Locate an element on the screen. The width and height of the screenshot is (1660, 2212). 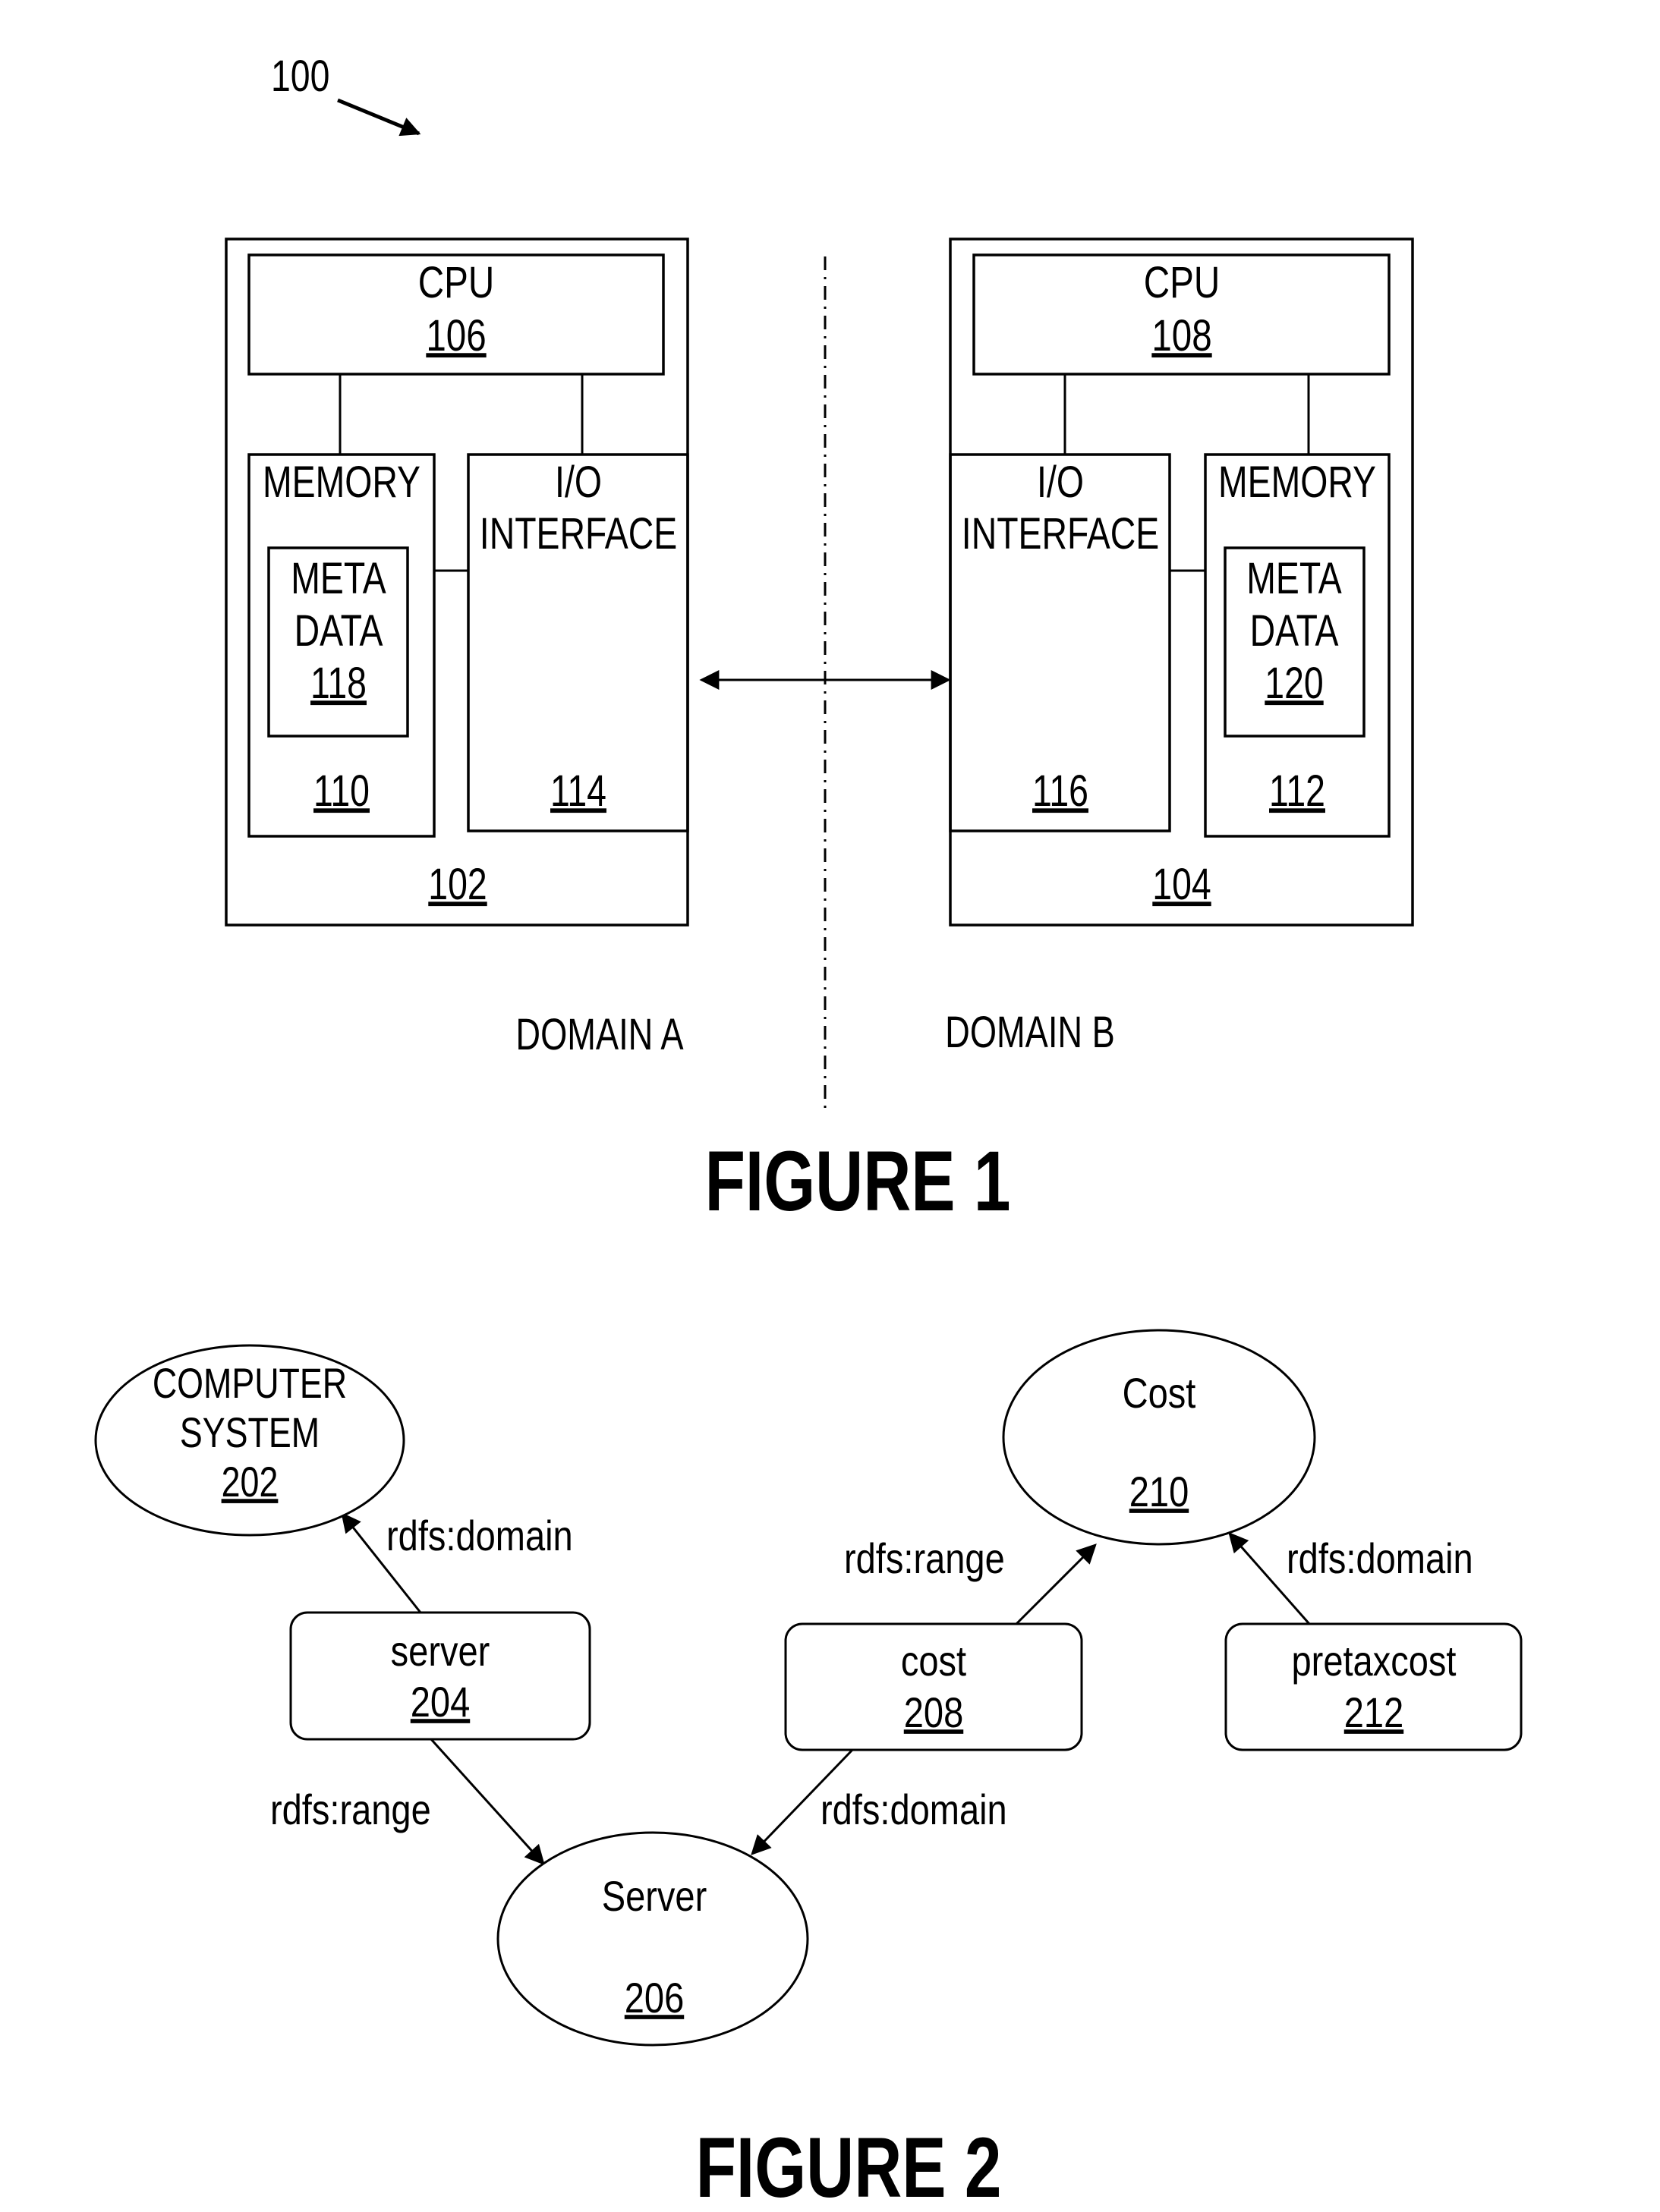
class-node-cost: Cost 210 is located at coordinates (1159, 1438).